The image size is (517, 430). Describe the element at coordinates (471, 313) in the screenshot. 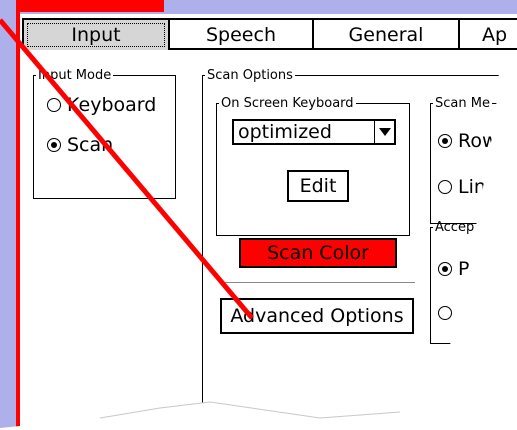

I see `radio-accept-bu-label: Bu` at that location.